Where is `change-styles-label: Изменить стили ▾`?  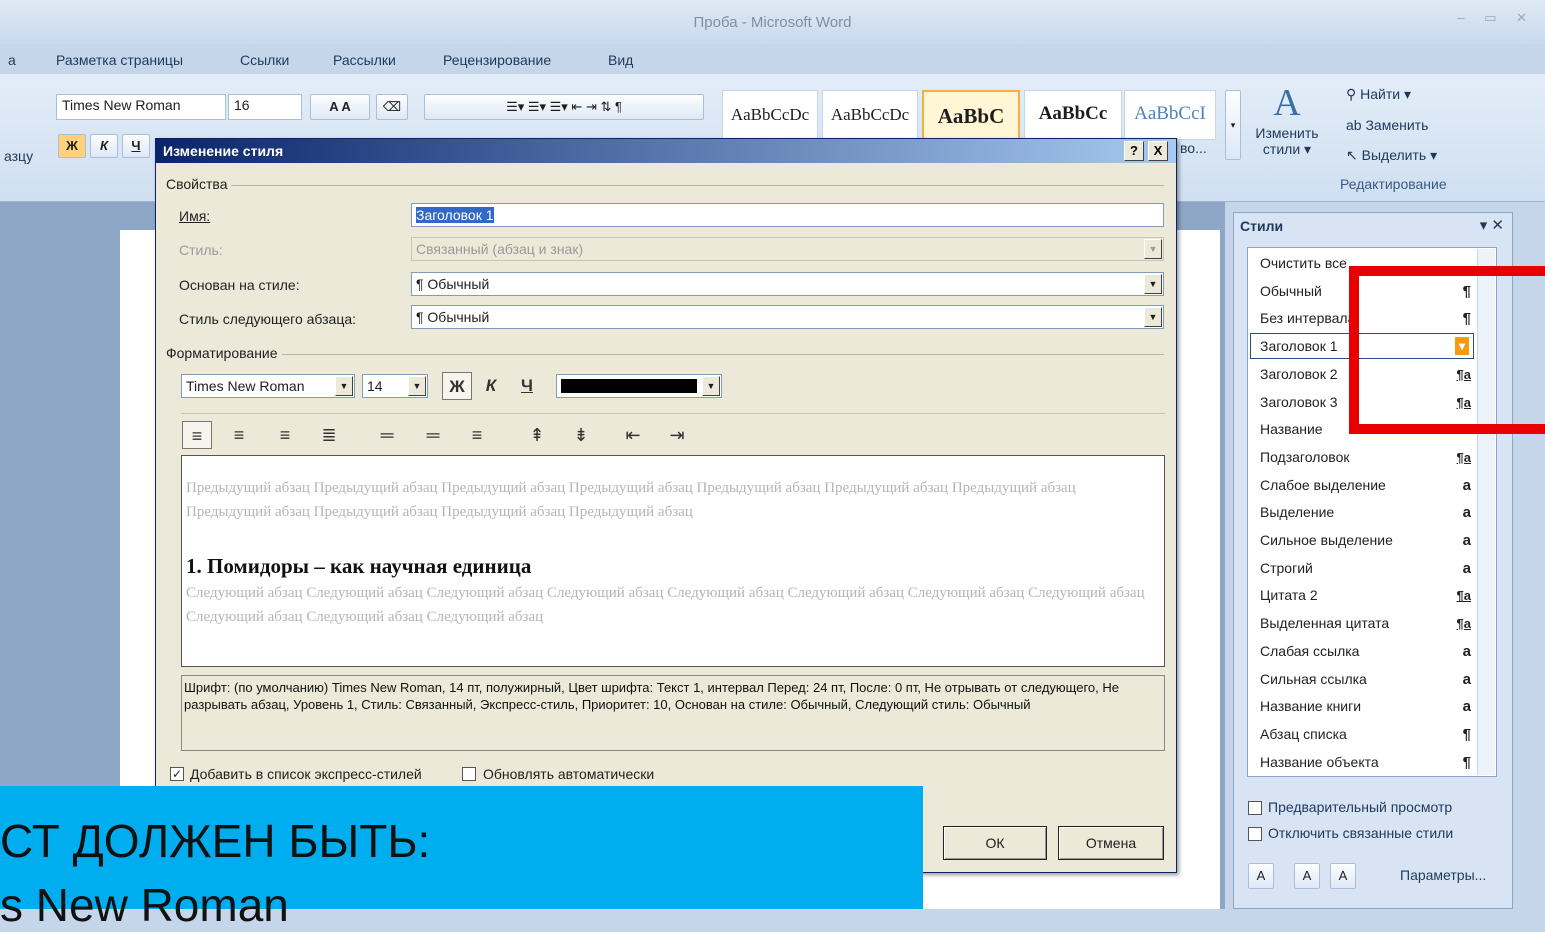
change-styles-label: Изменить стили ▾ is located at coordinates (1287, 141).